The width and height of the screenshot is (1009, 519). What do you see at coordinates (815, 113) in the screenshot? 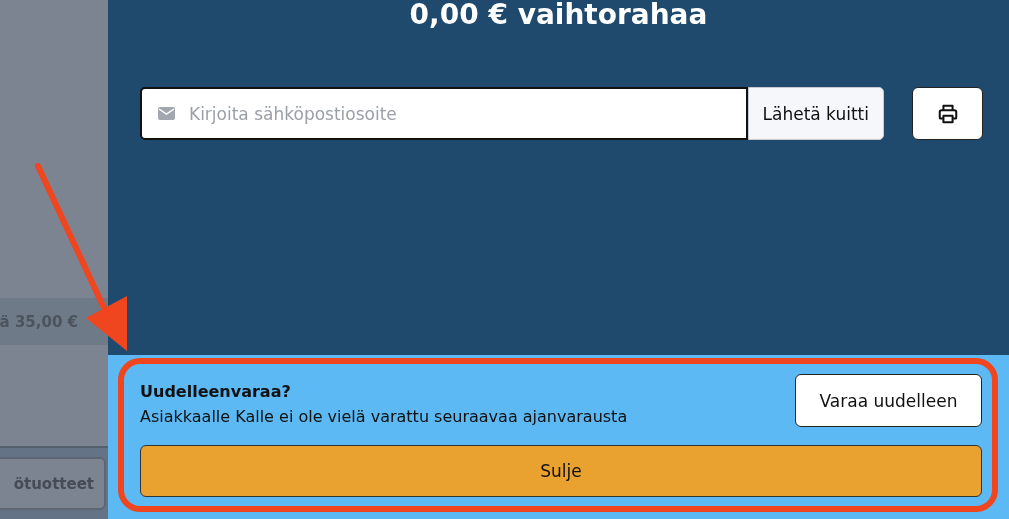
I see `send-receipt-button: Lähetä kuitti` at bounding box center [815, 113].